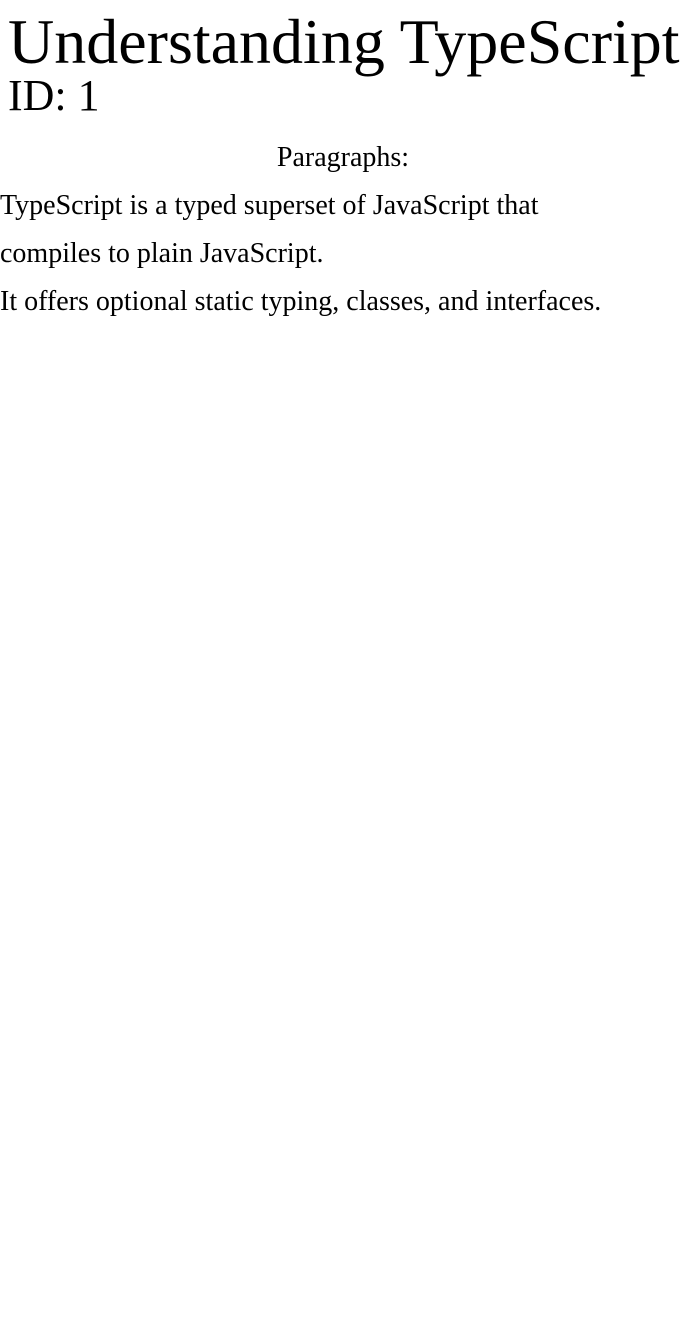 Image resolution: width=686 pixels, height=1334 pixels. Describe the element at coordinates (54, 95) in the screenshot. I see `document-id: ID: 1` at that location.